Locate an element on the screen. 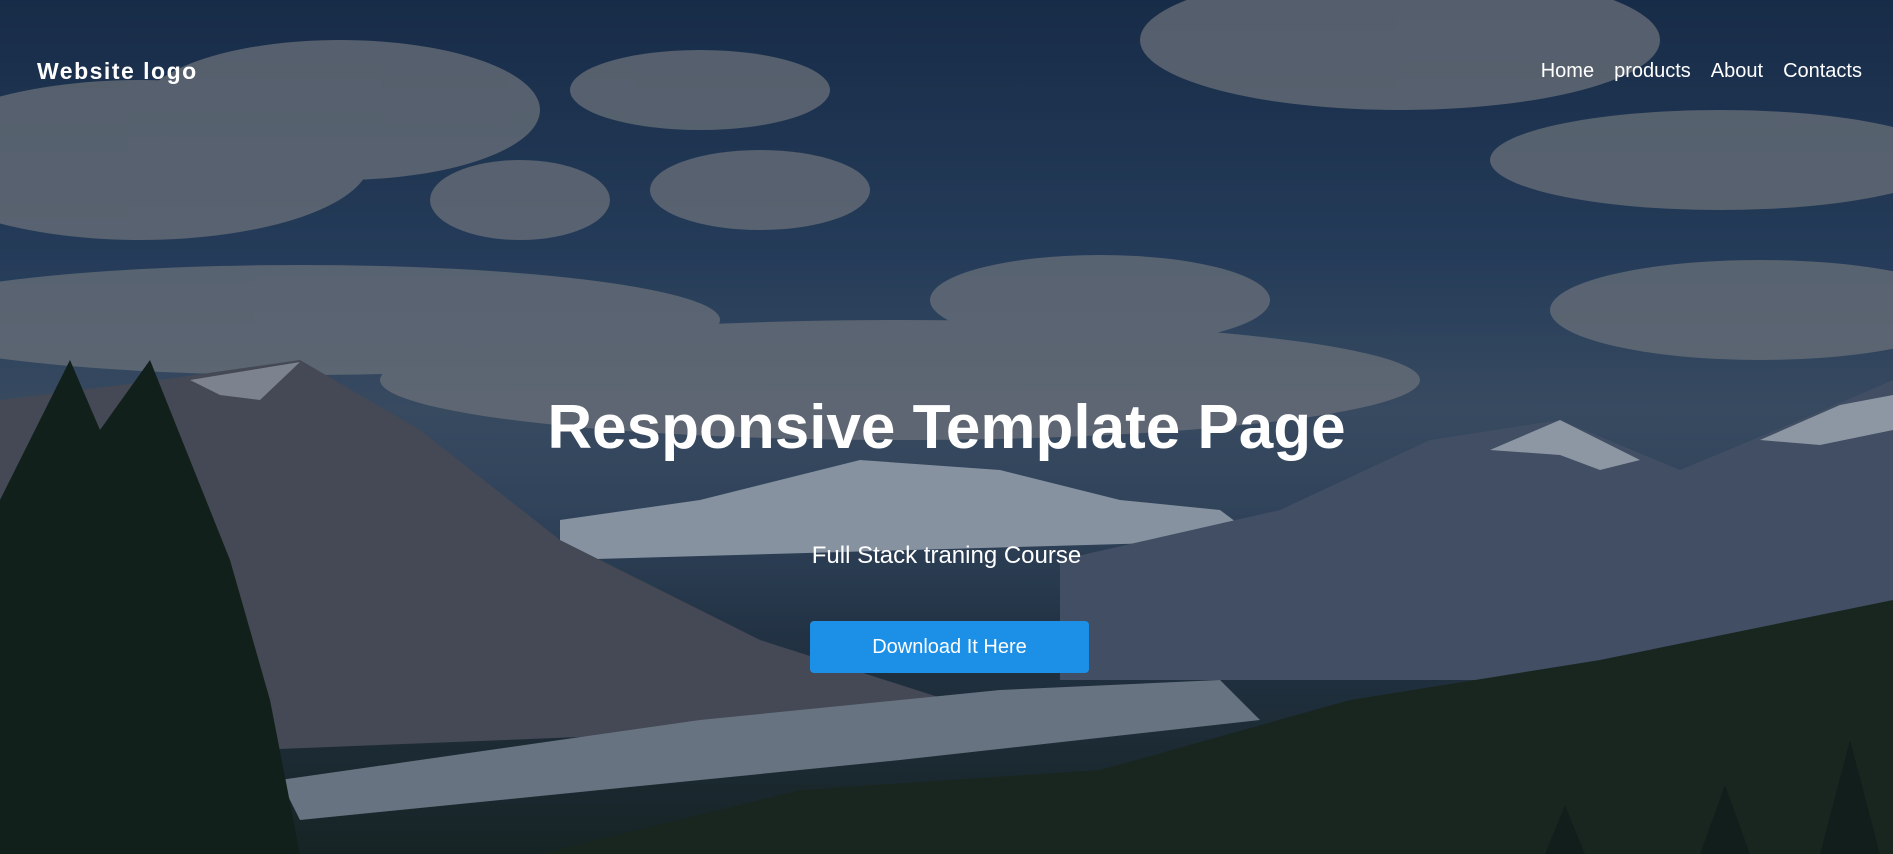 Image resolution: width=1893 pixels, height=854 pixels. hero-subtitle: Full Stack traning Course is located at coordinates (946, 555).